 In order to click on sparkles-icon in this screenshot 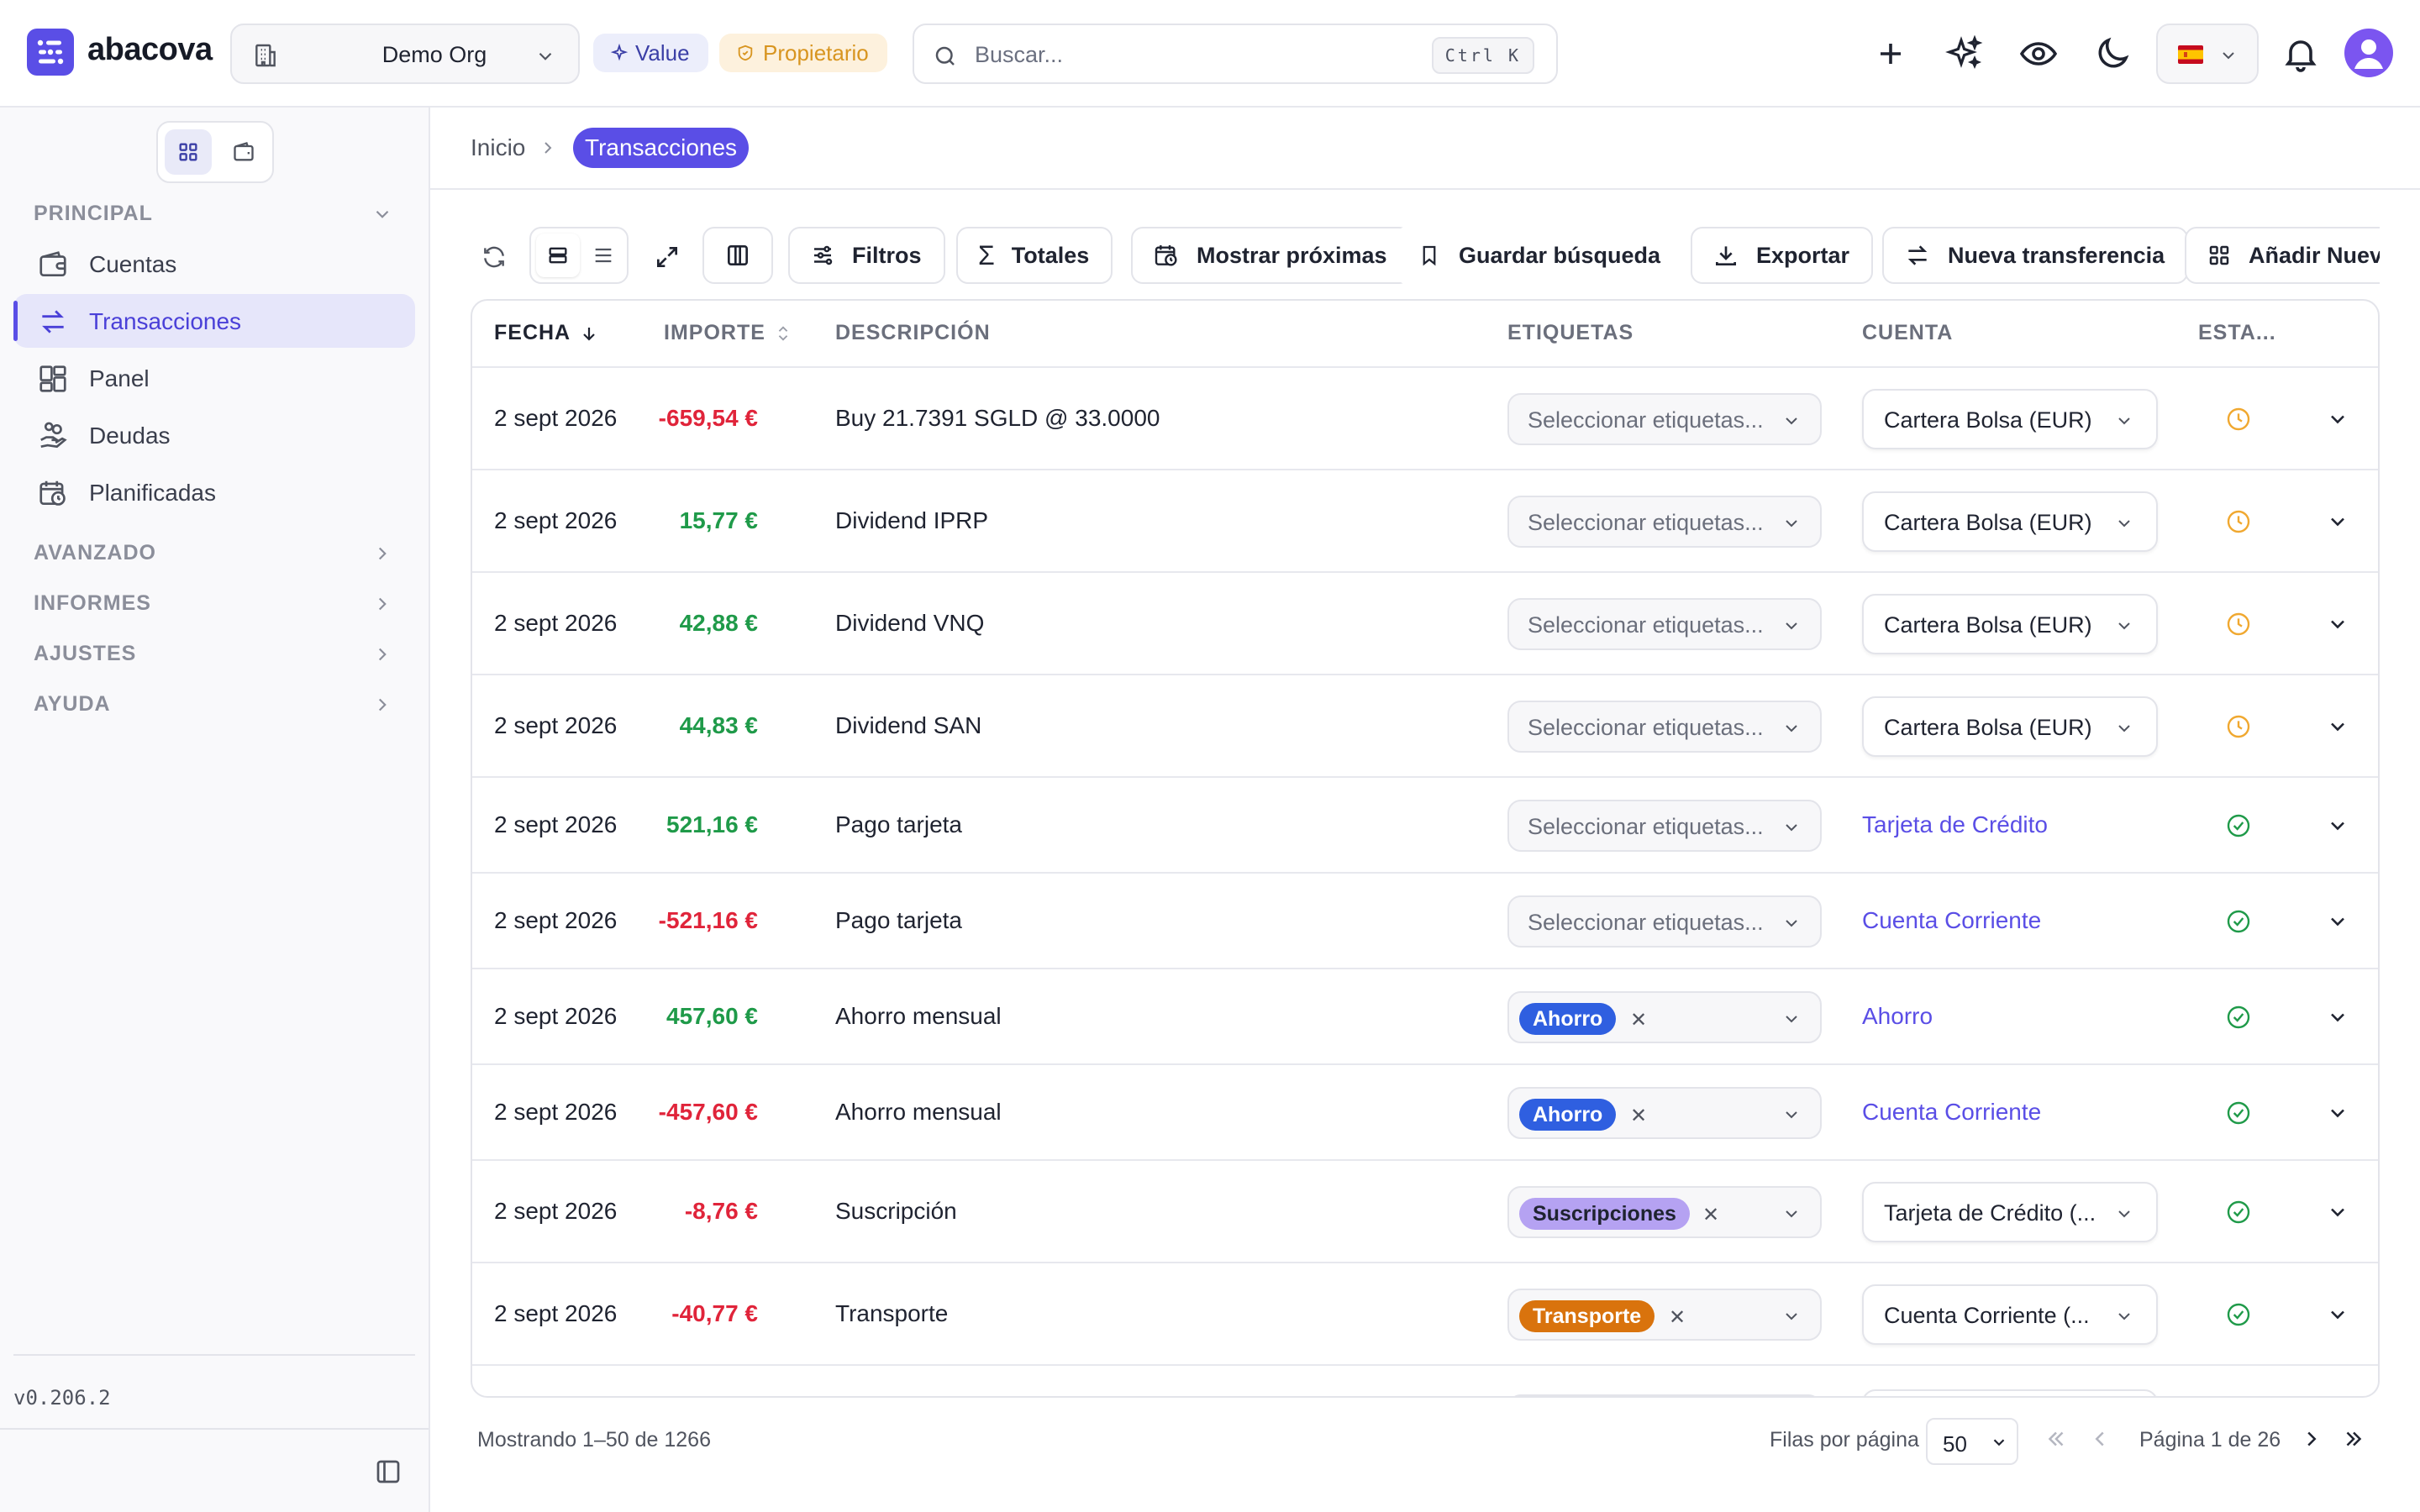, I will do `click(1965, 54)`.